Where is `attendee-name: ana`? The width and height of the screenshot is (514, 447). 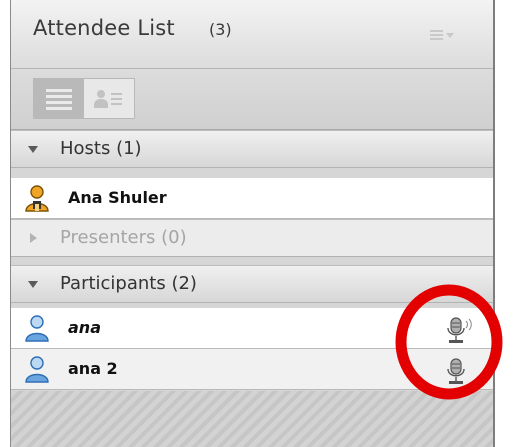
attendee-name: ana is located at coordinates (84, 327).